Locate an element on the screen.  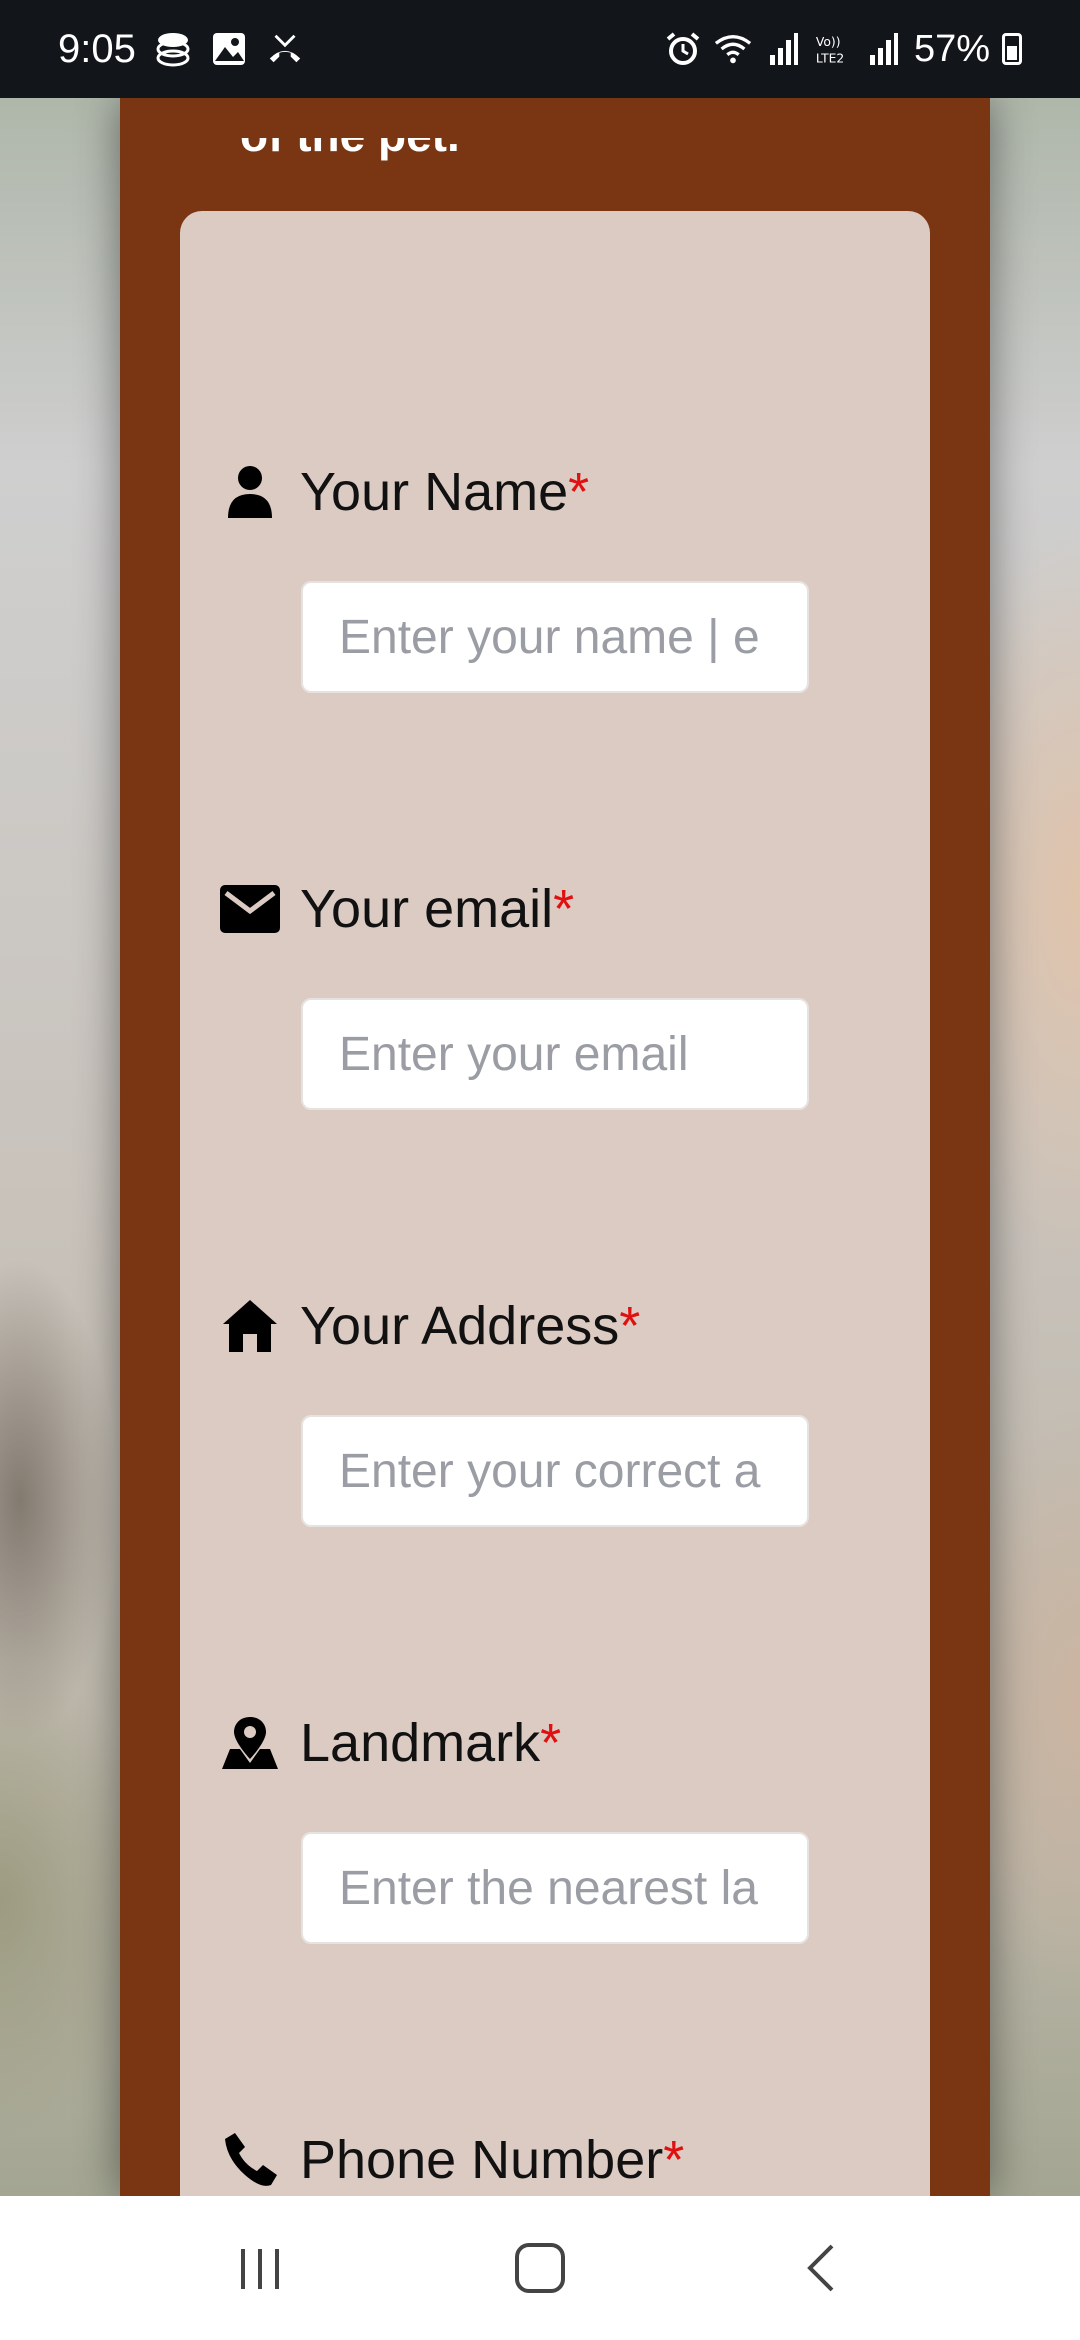
name-label-text: Your Name is located at coordinates (434, 492).